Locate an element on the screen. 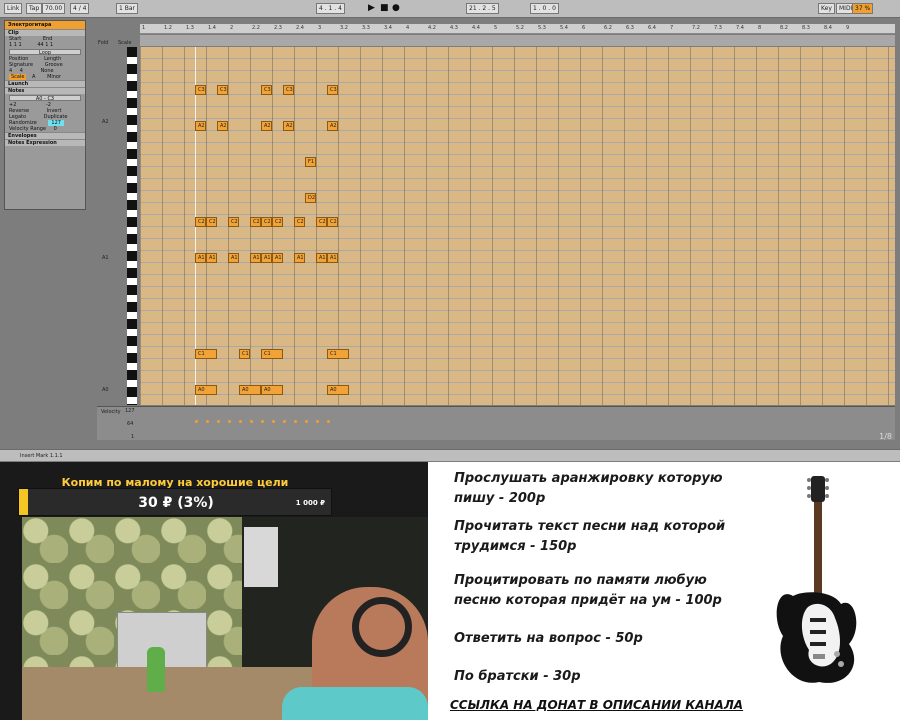 The height and width of the screenshot is (720, 900). key-map-button: Key is located at coordinates (826, 8).